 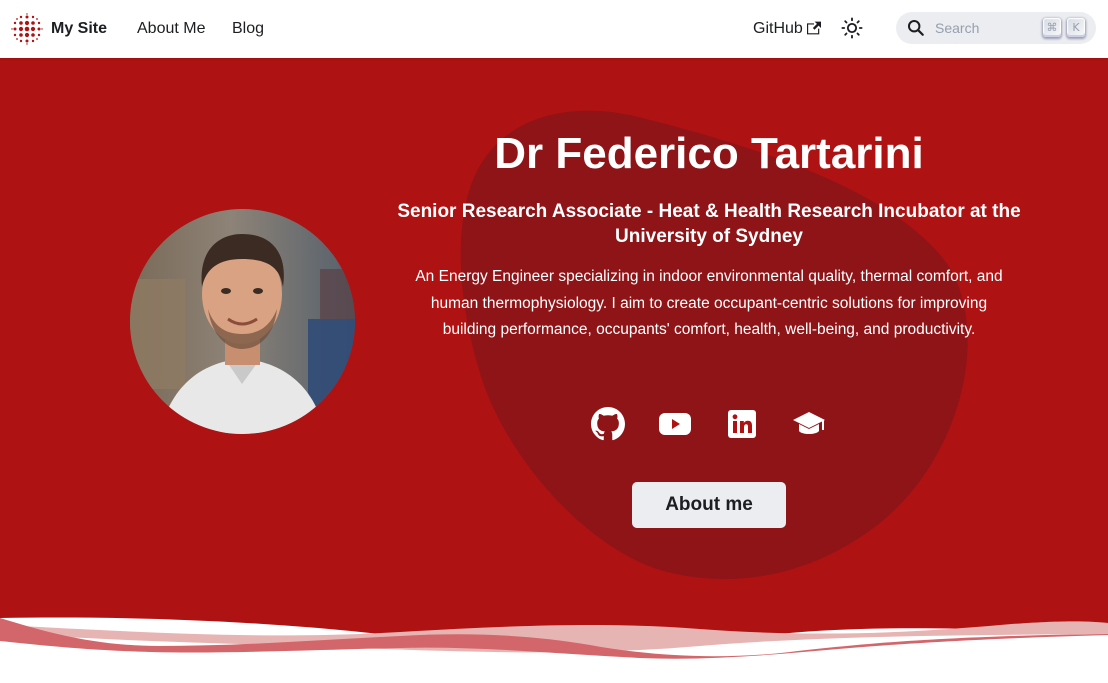 I want to click on nav-link-github: GitHub, so click(x=787, y=29).